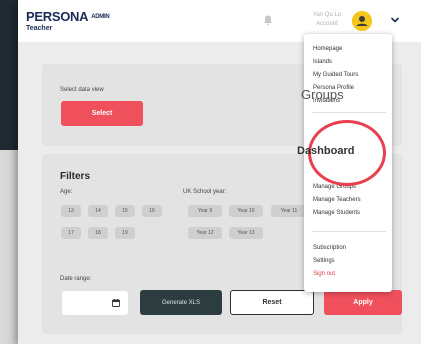 The image size is (421, 344). Describe the element at coordinates (324, 274) in the screenshot. I see `menu-item-sign-out: Sign out` at that location.